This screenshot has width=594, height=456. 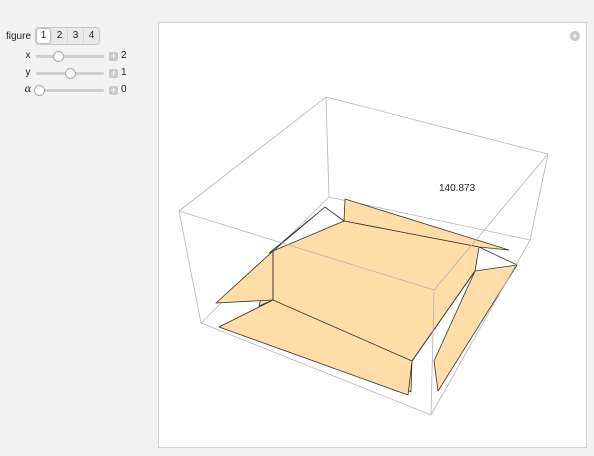 What do you see at coordinates (69, 90) in the screenshot?
I see `slider-track-alpha` at bounding box center [69, 90].